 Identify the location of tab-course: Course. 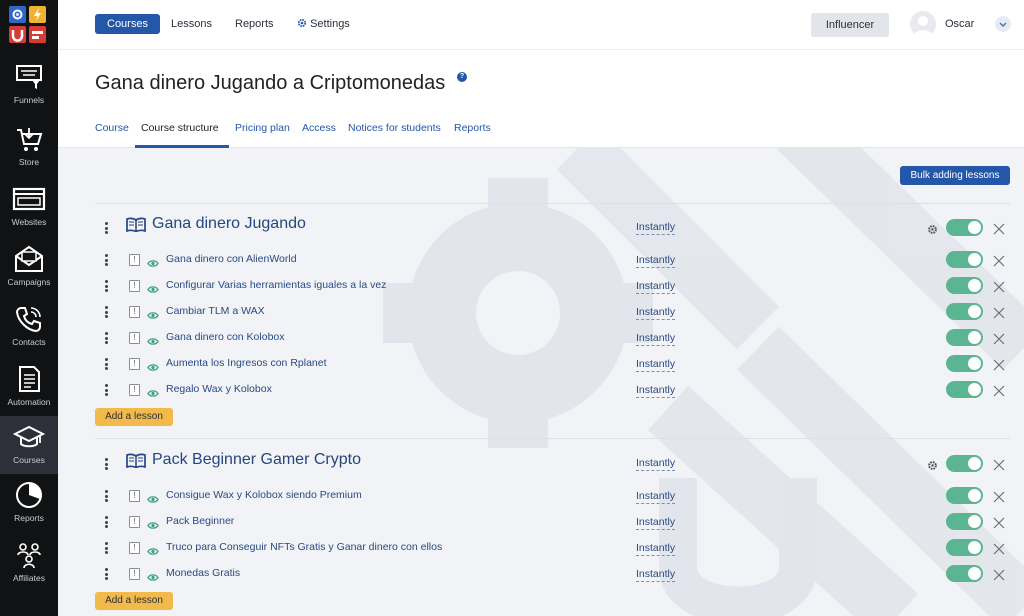
(112, 128).